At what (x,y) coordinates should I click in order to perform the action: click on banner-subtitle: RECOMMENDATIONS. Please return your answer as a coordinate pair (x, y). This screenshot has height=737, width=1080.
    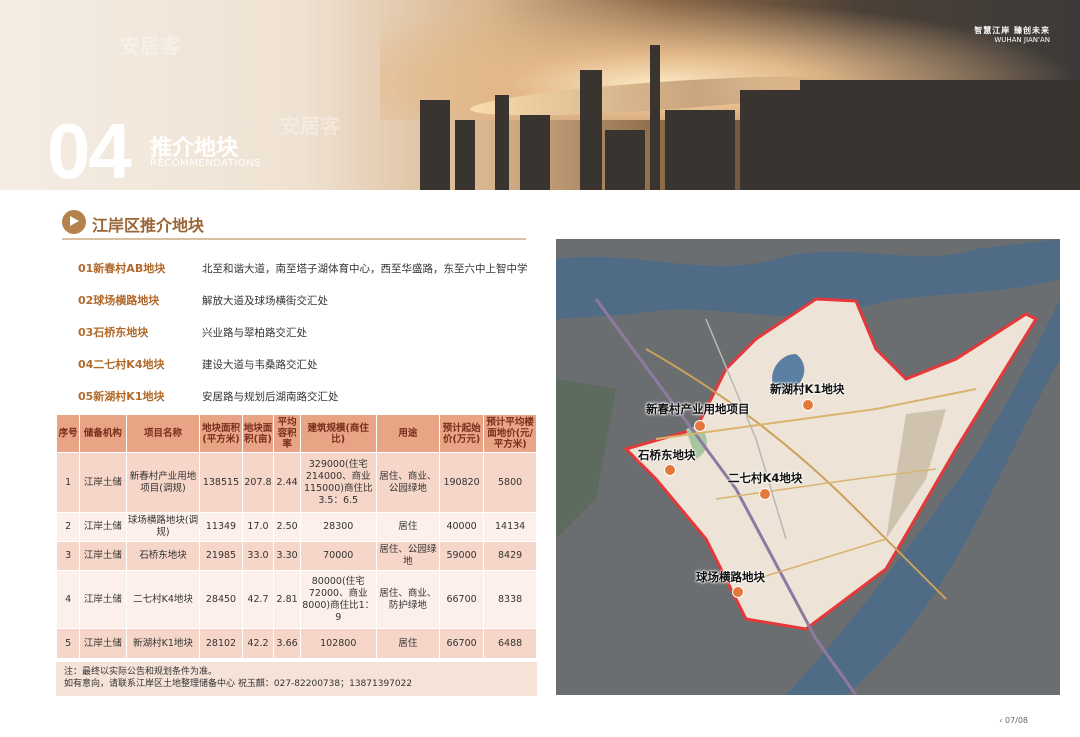
    Looking at the image, I should click on (206, 163).